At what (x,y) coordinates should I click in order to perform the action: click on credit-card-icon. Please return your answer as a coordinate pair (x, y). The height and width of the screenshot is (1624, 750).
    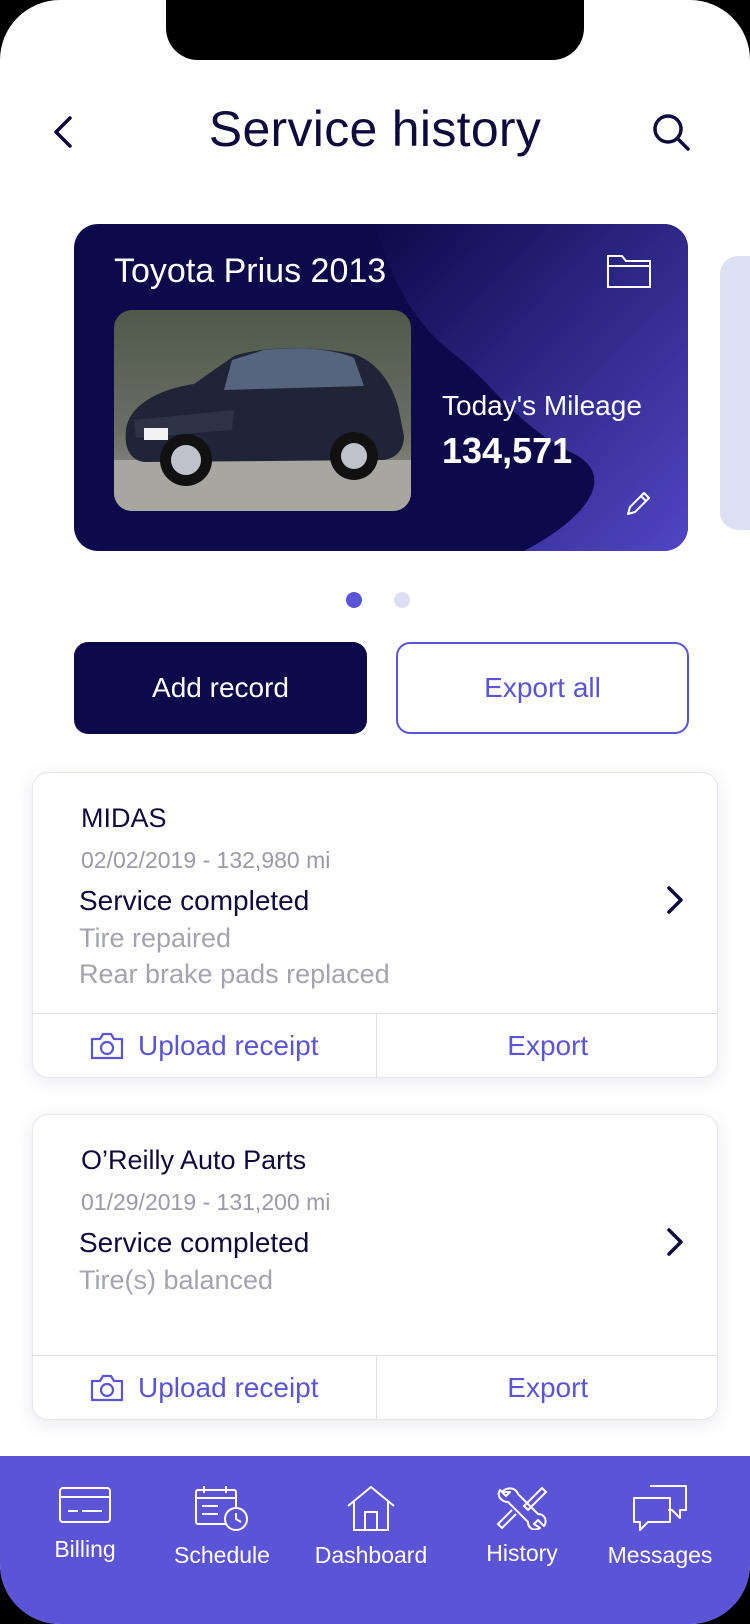
    Looking at the image, I should click on (85, 1505).